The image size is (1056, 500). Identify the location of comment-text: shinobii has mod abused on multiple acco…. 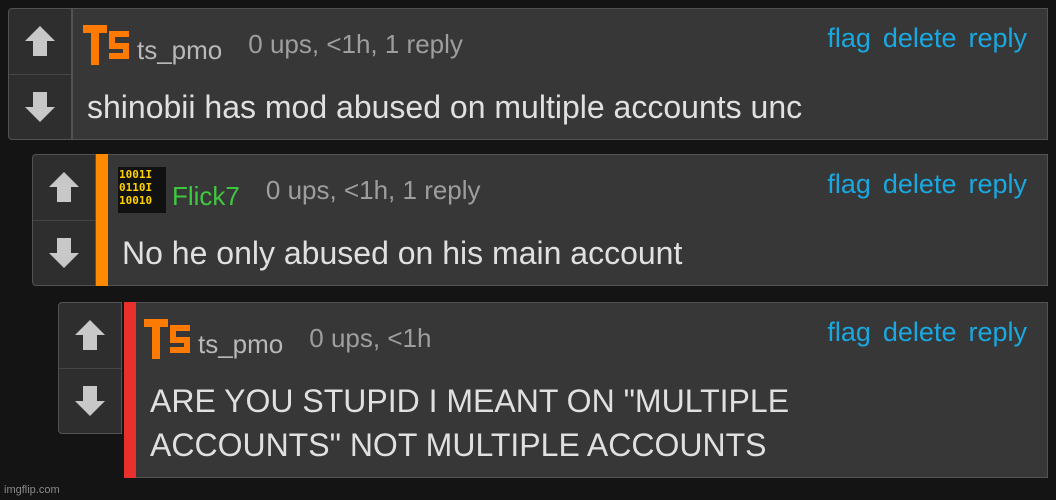
(445, 107).